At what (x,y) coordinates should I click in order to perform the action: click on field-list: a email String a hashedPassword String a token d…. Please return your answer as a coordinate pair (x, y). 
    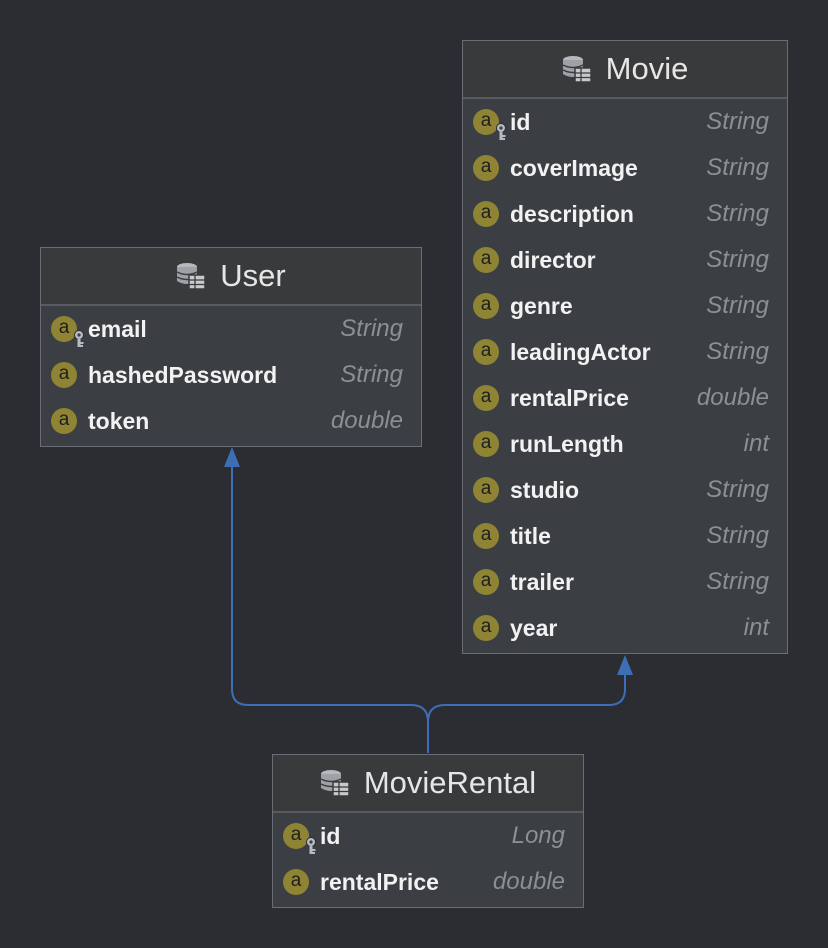
    Looking at the image, I should click on (231, 375).